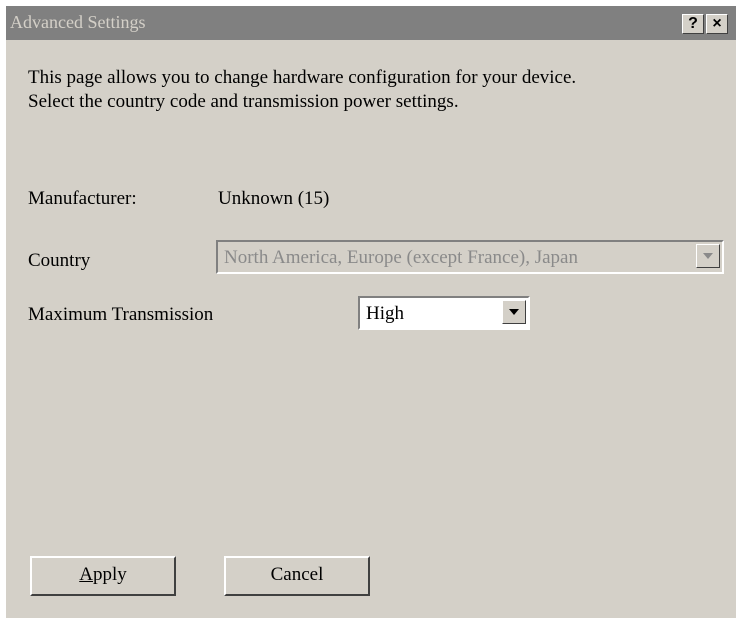  What do you see at coordinates (78, 22) in the screenshot?
I see `window-title: Advanced Settings` at bounding box center [78, 22].